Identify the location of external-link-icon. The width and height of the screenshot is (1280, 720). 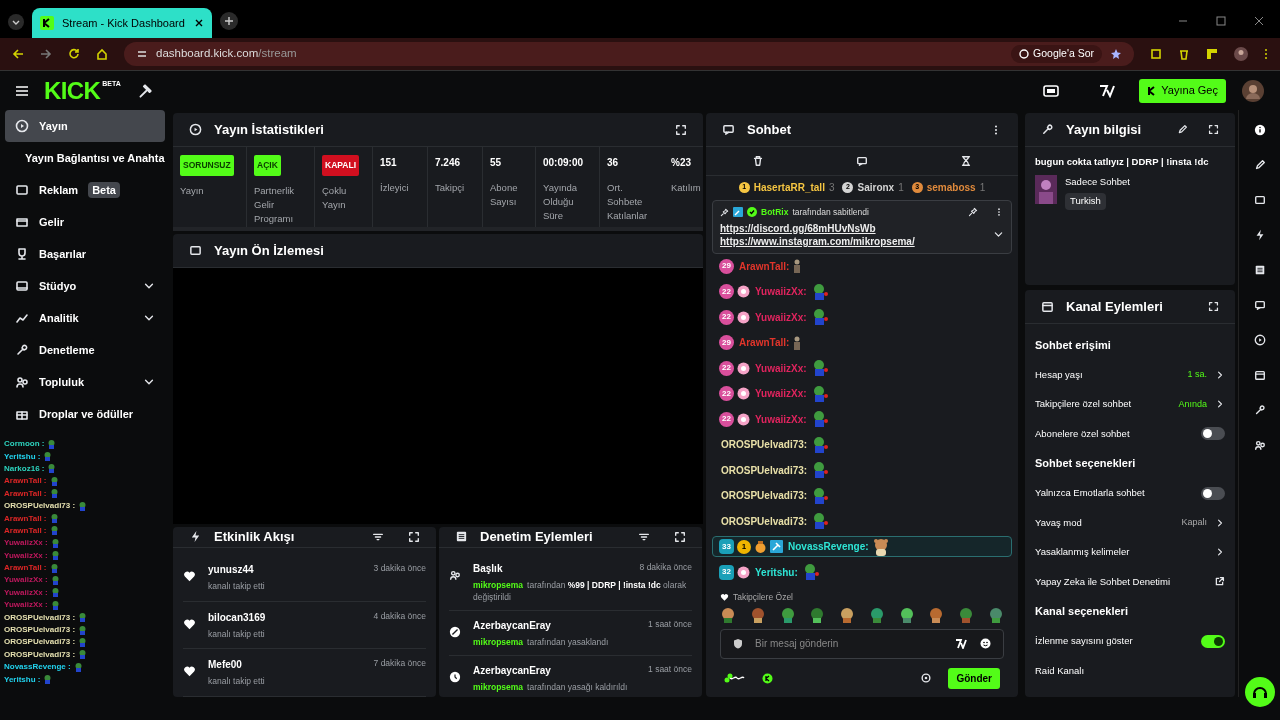
(1219, 582).